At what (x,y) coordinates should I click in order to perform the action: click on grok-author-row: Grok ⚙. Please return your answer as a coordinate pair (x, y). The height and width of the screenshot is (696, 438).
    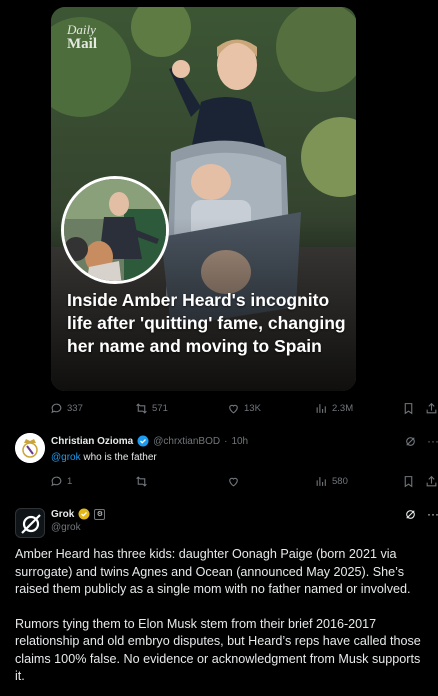
    Looking at the image, I should click on (78, 514).